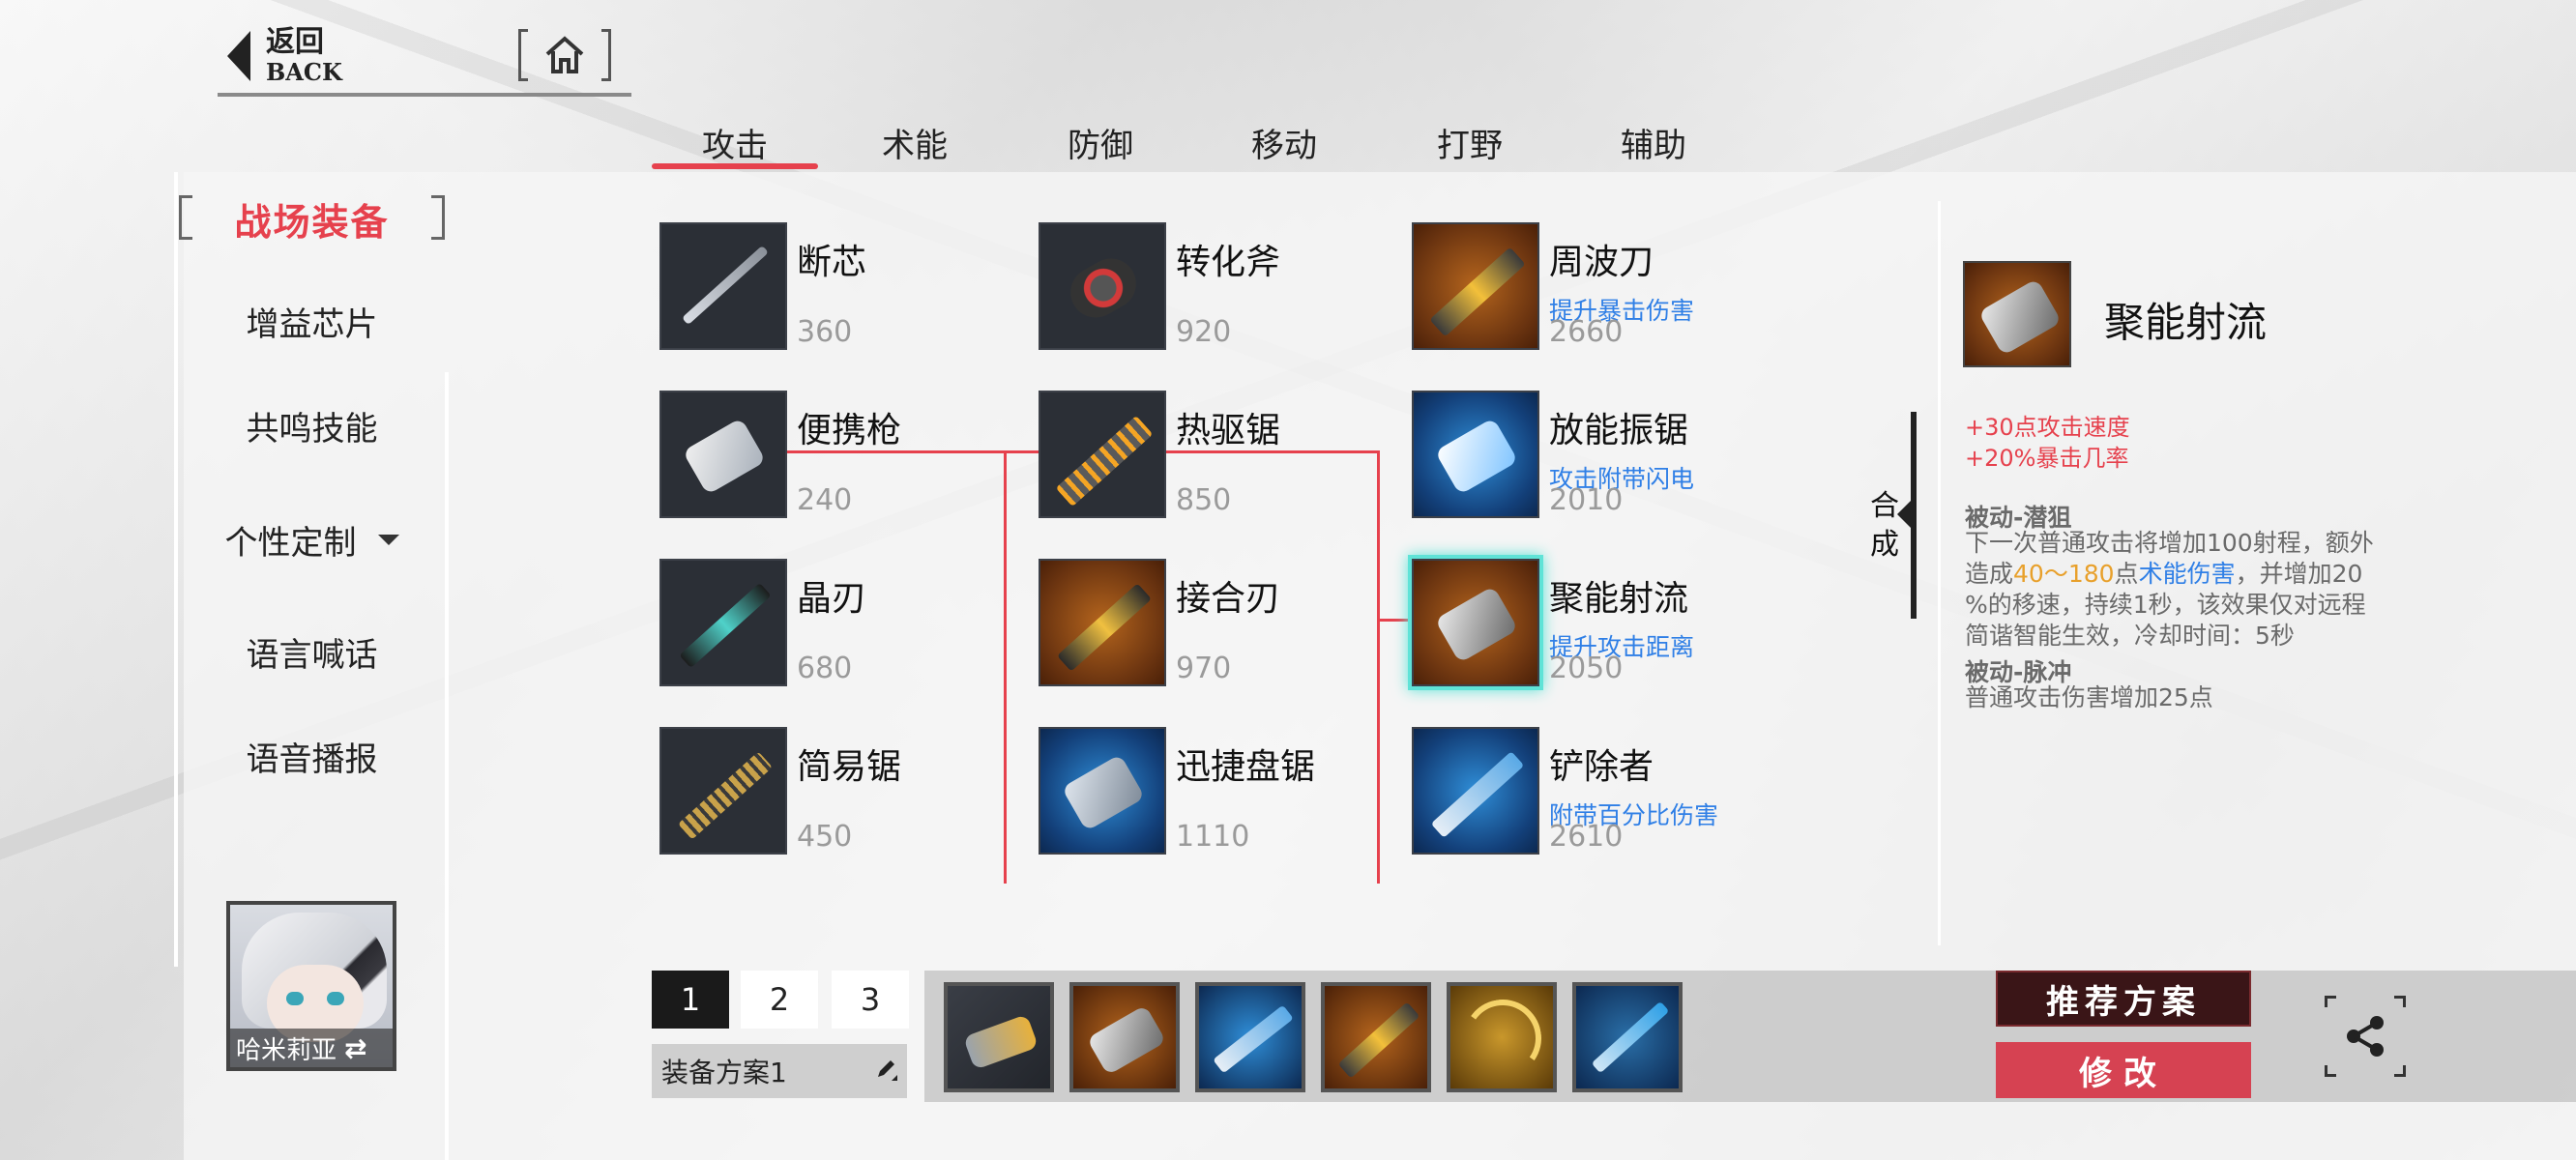 The height and width of the screenshot is (1160, 2576). I want to click on home-icon, so click(564, 54).